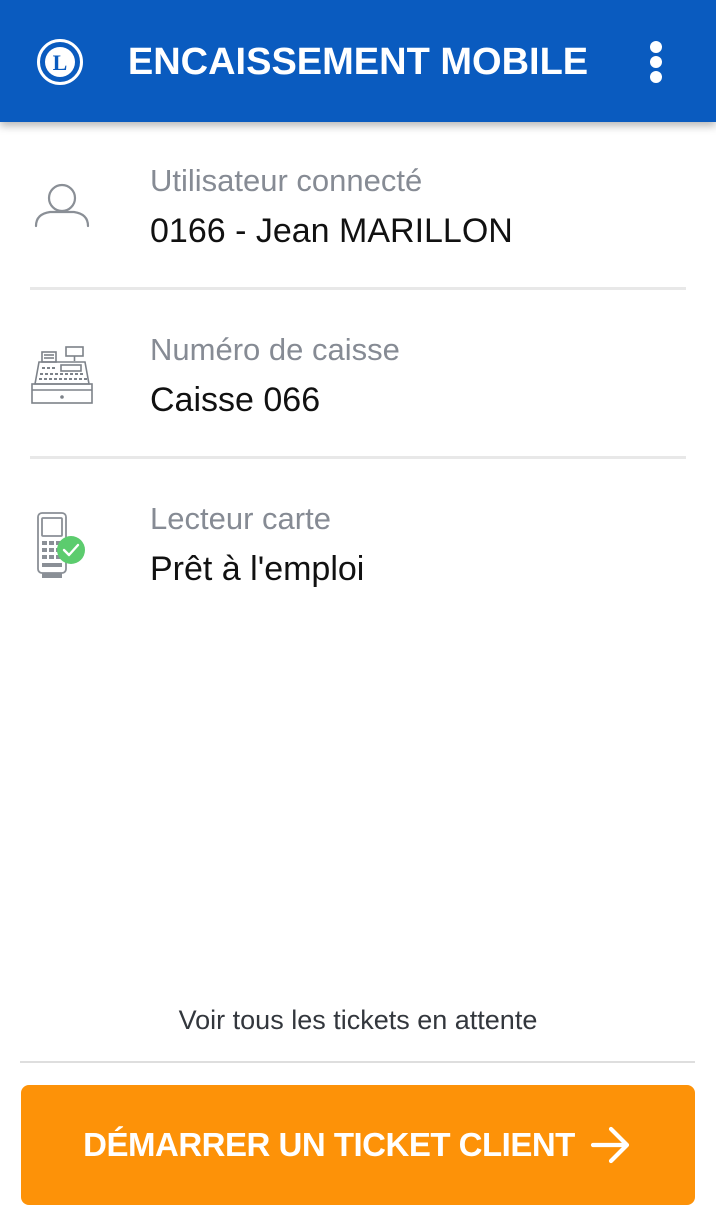 This screenshot has height=1226, width=716. Describe the element at coordinates (286, 180) in the screenshot. I see `connected-user-label: Utilisateur connecté` at that location.